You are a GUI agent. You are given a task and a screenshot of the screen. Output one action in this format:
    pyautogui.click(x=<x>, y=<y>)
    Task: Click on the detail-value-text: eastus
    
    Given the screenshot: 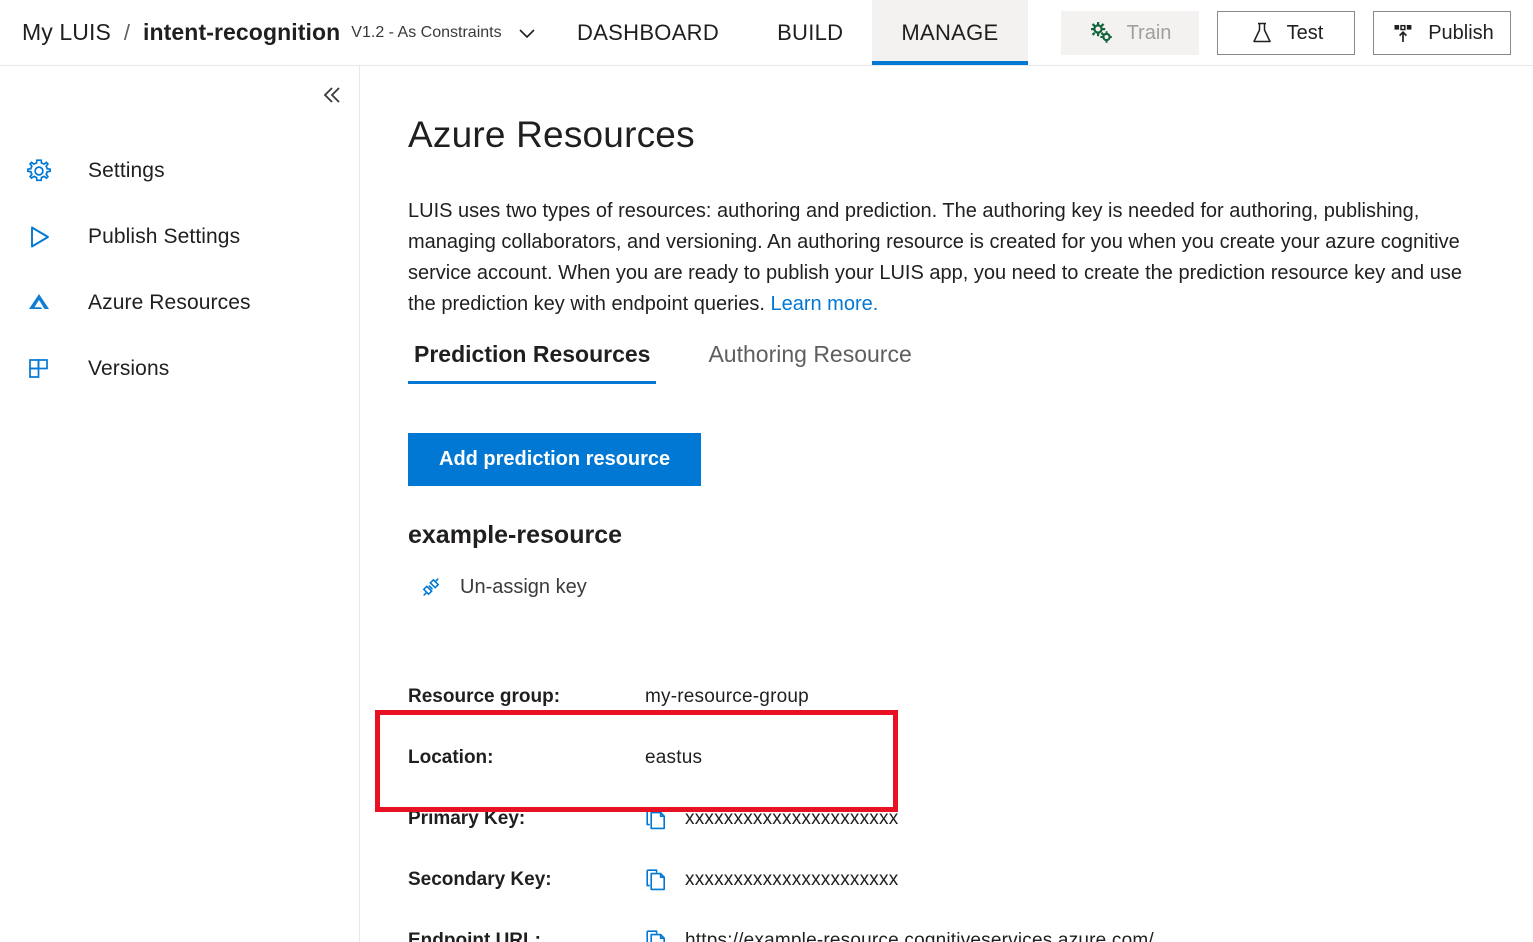 What is the action you would take?
    pyautogui.click(x=674, y=757)
    